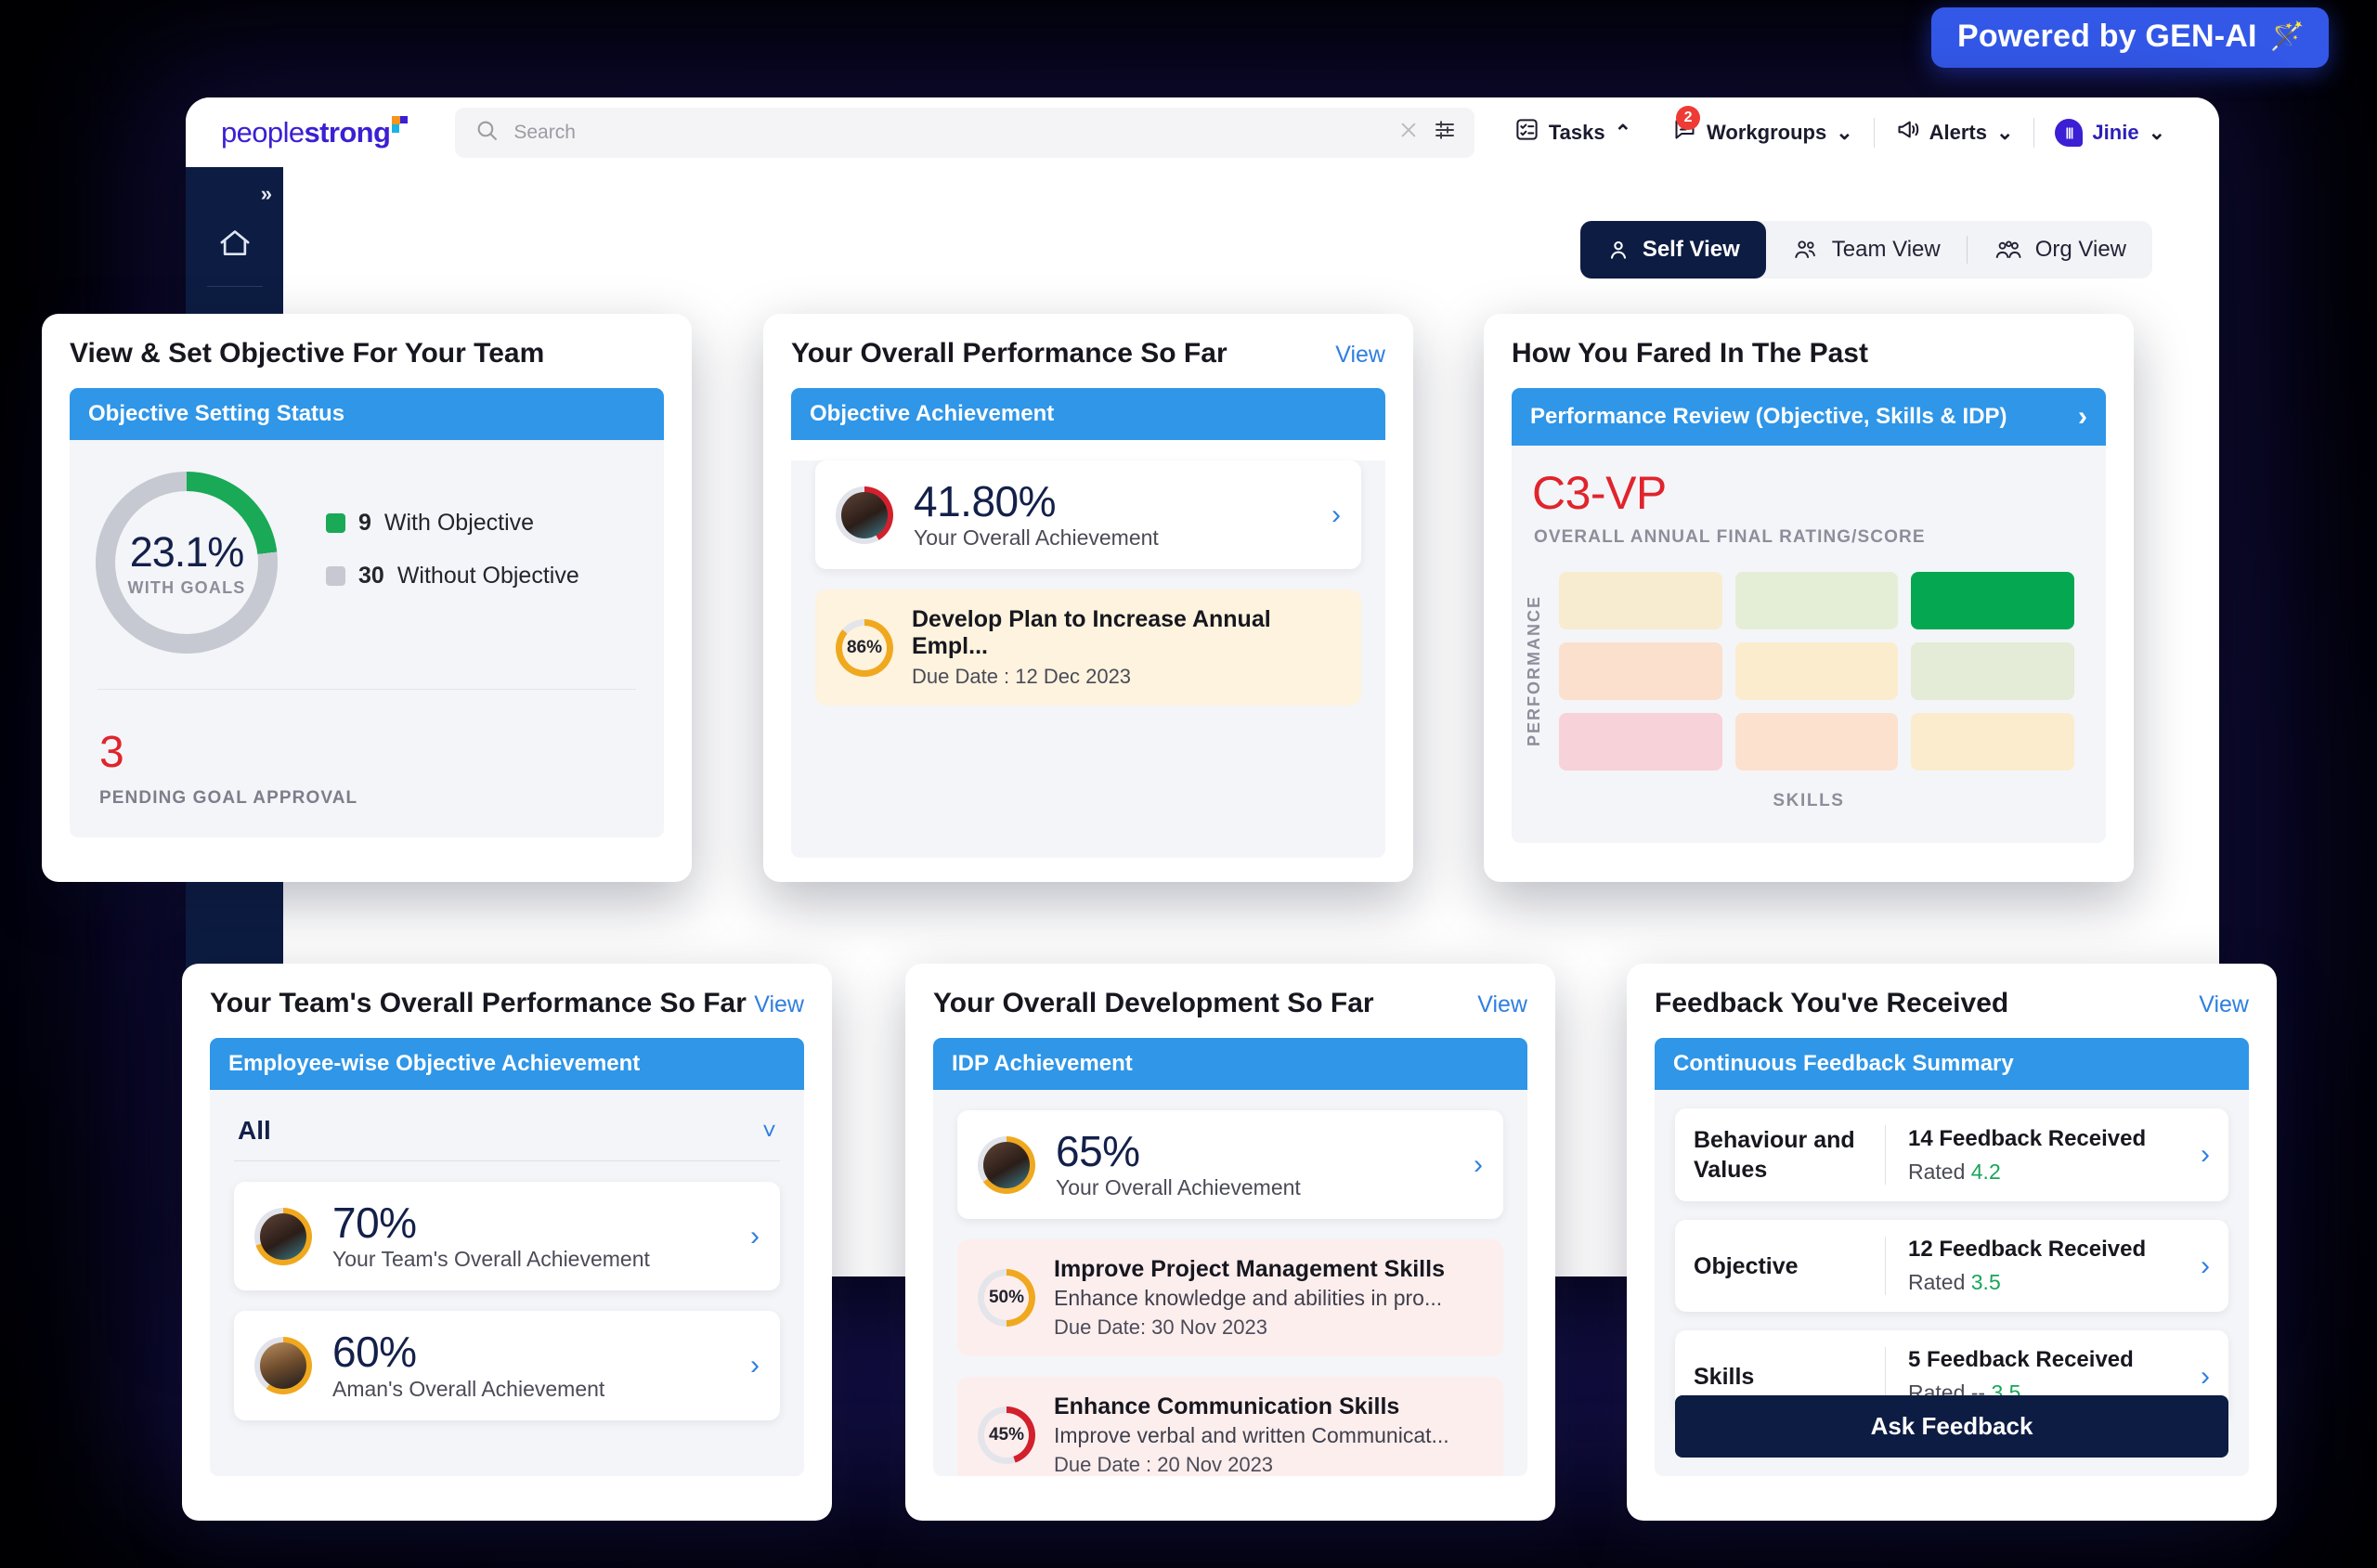  What do you see at coordinates (367, 353) in the screenshot?
I see `card-header: View & Set Objective For Your Team` at bounding box center [367, 353].